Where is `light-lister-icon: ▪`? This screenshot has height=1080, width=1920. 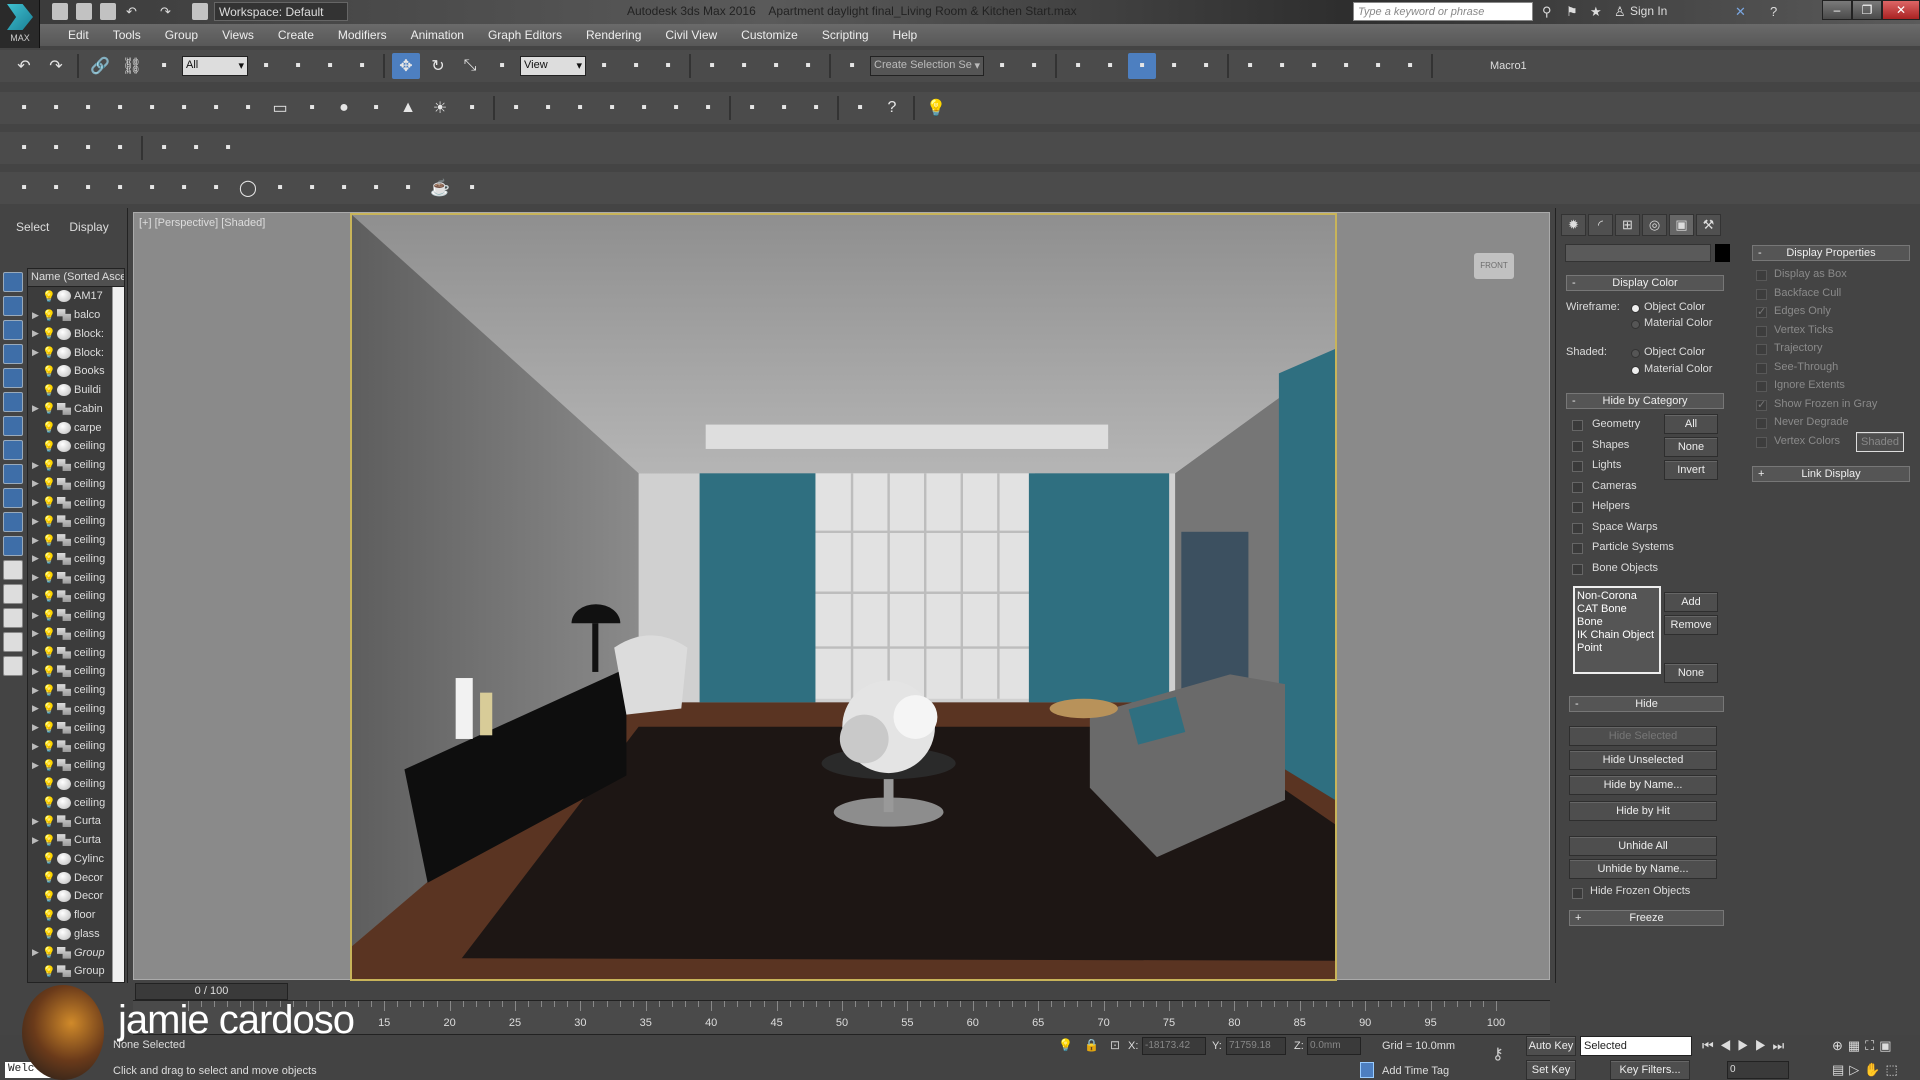
light-lister-icon: ▪ is located at coordinates (152, 108).